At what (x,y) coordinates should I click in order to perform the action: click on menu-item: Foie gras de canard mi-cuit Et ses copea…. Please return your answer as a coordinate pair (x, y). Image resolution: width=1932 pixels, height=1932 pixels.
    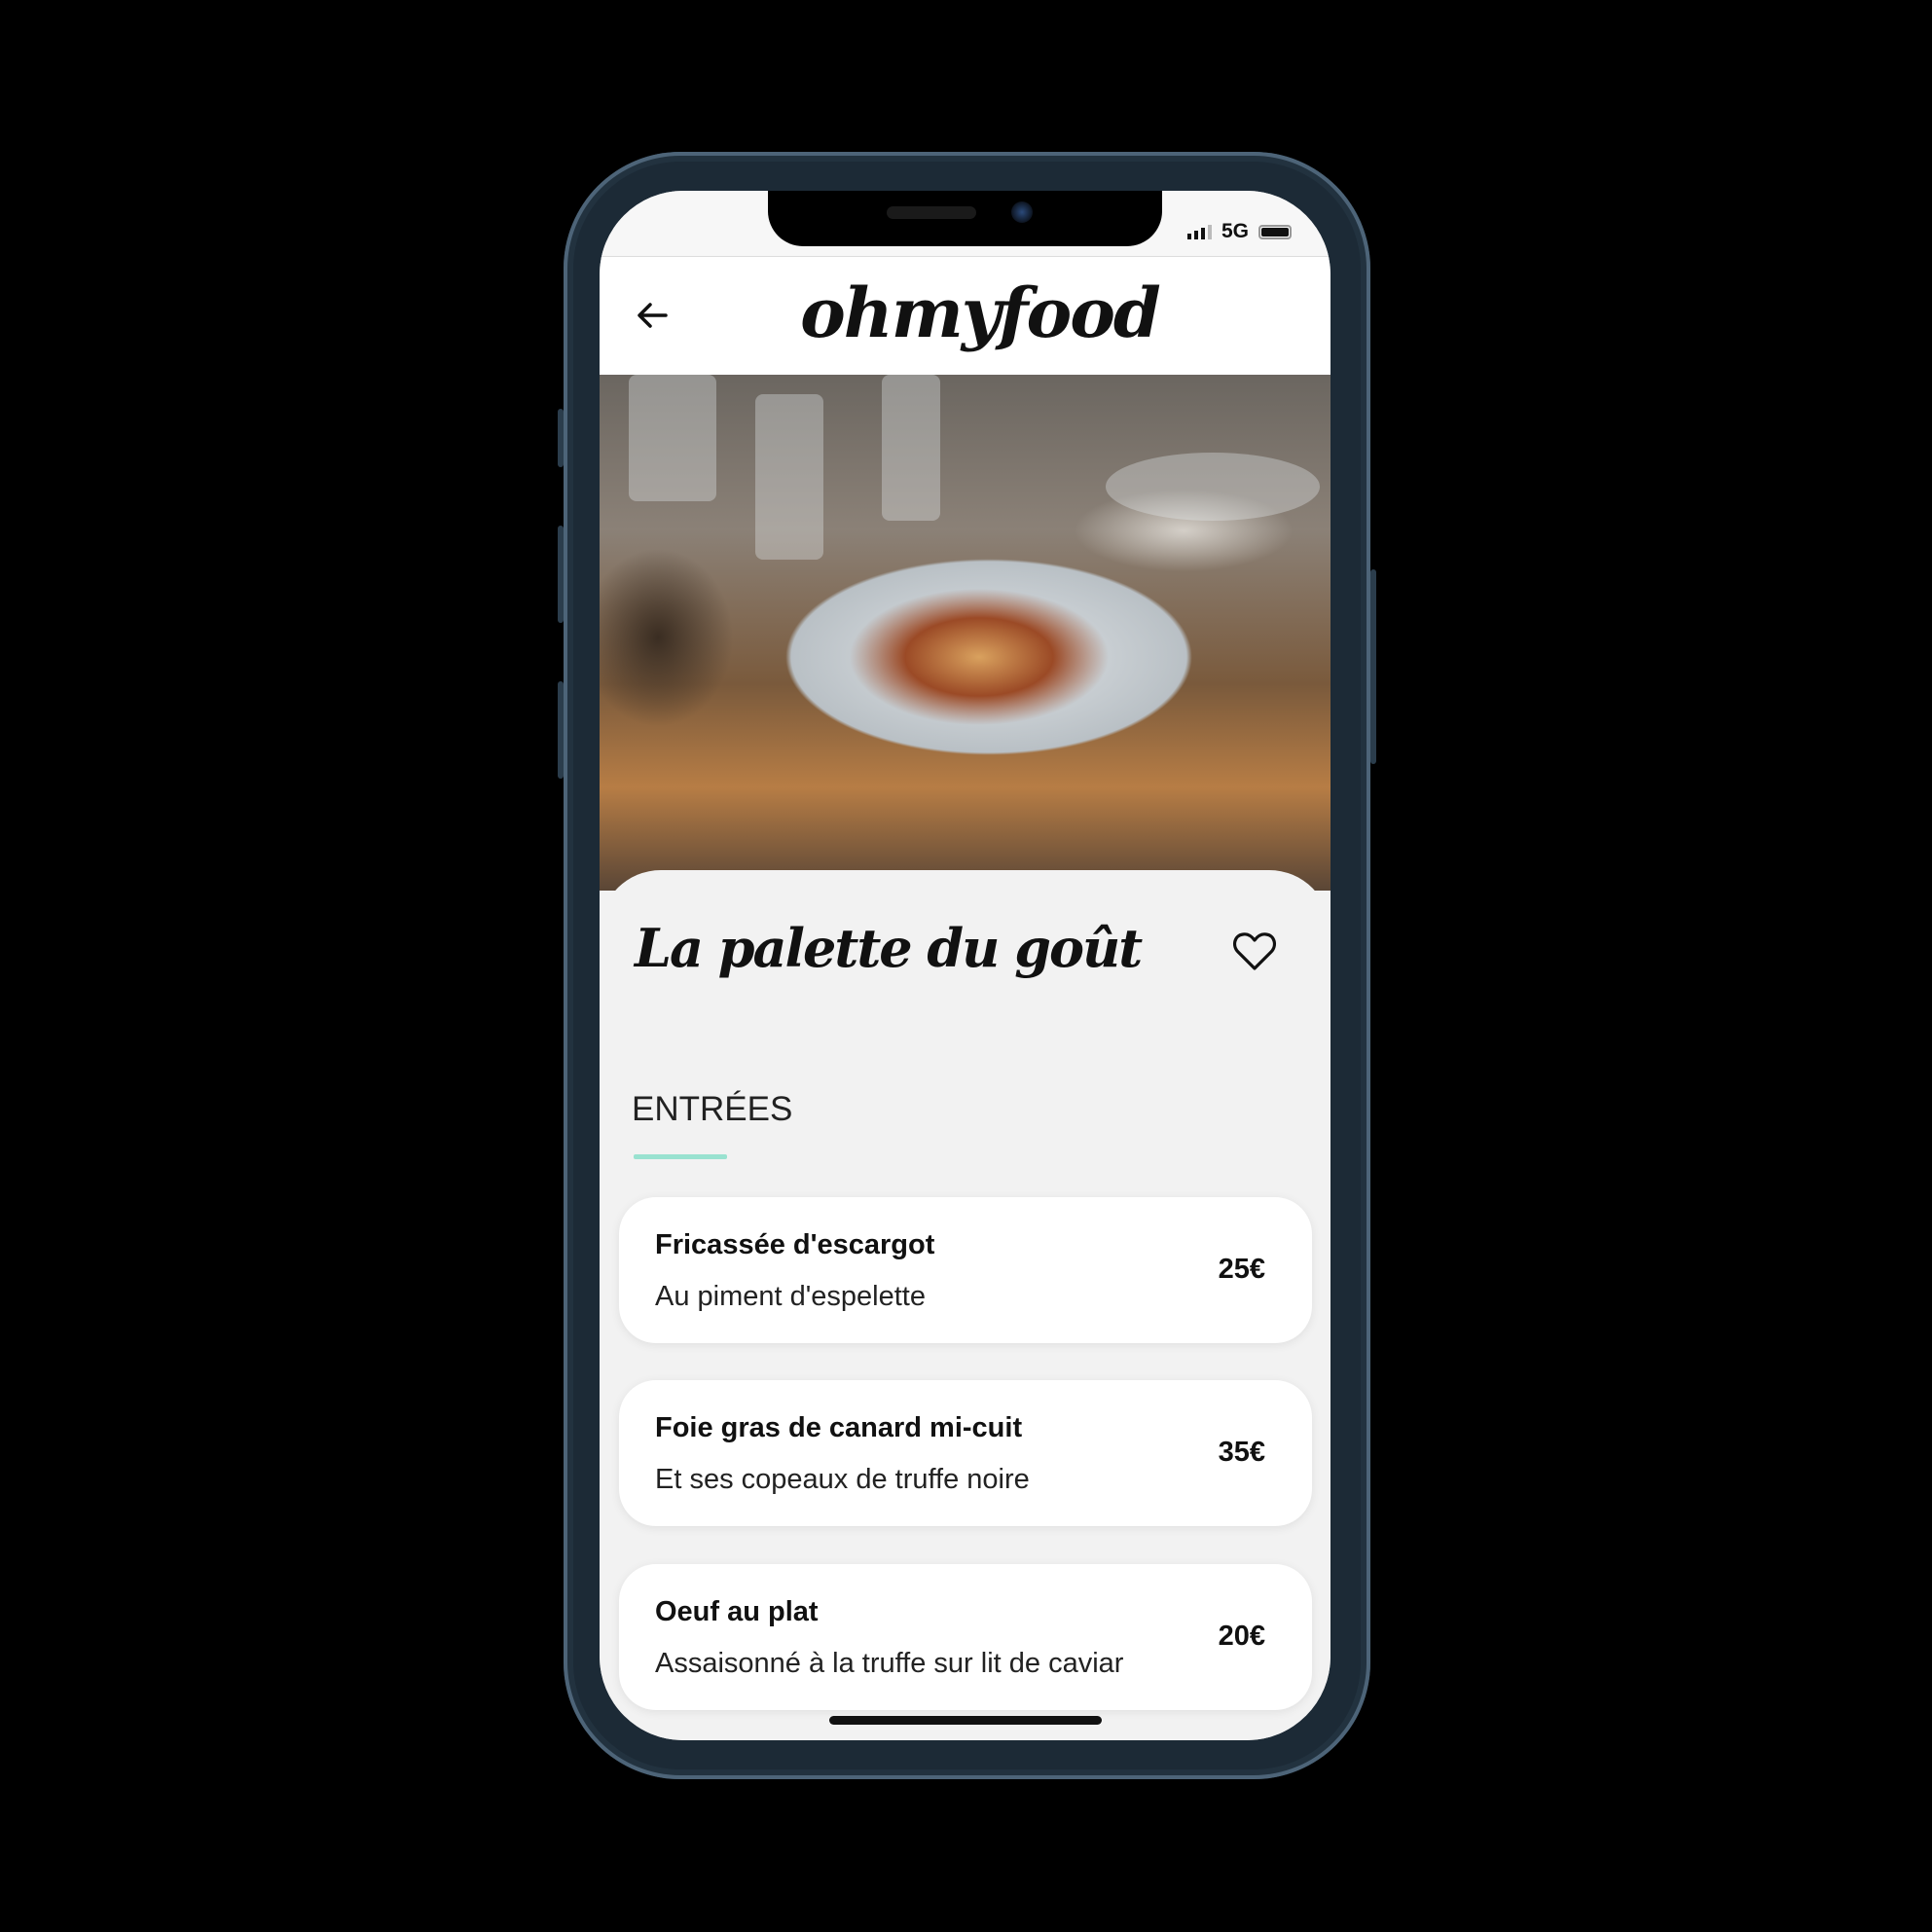
    Looking at the image, I should click on (965, 1453).